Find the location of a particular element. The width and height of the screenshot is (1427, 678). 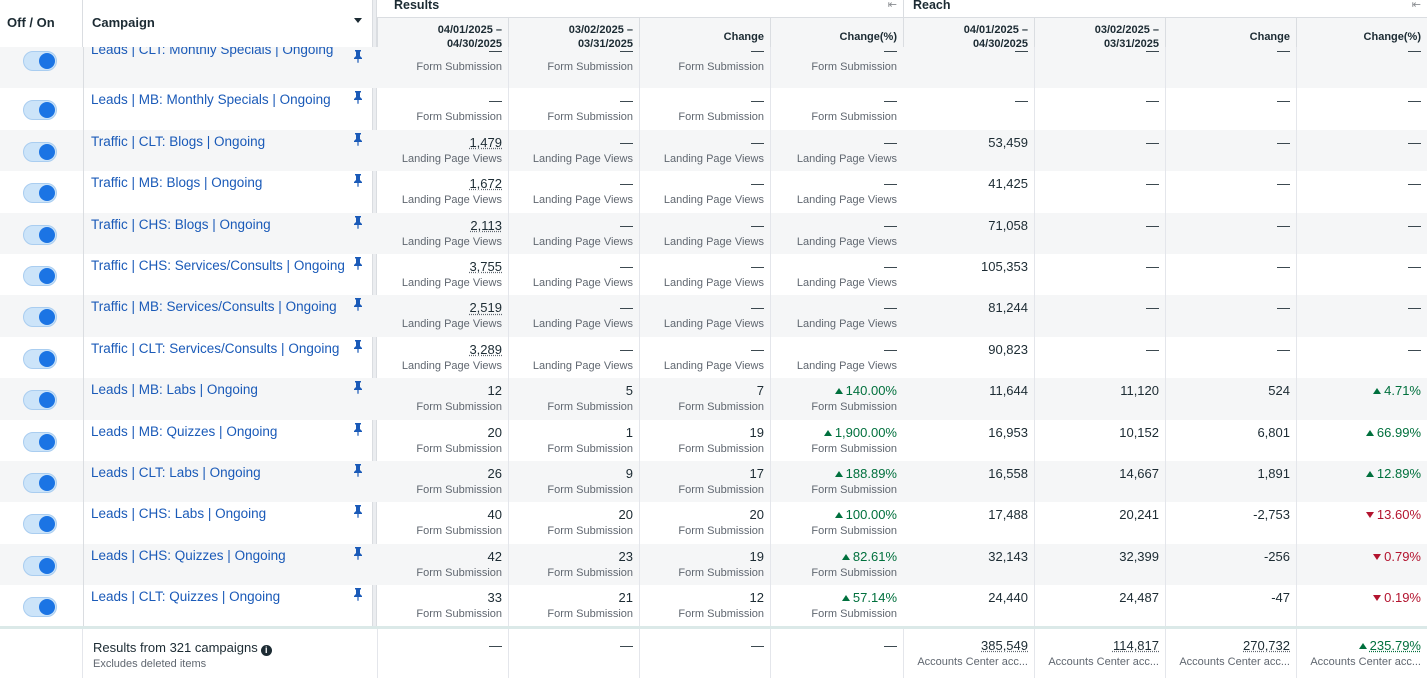

metric-value: 40 is located at coordinates (494, 515).